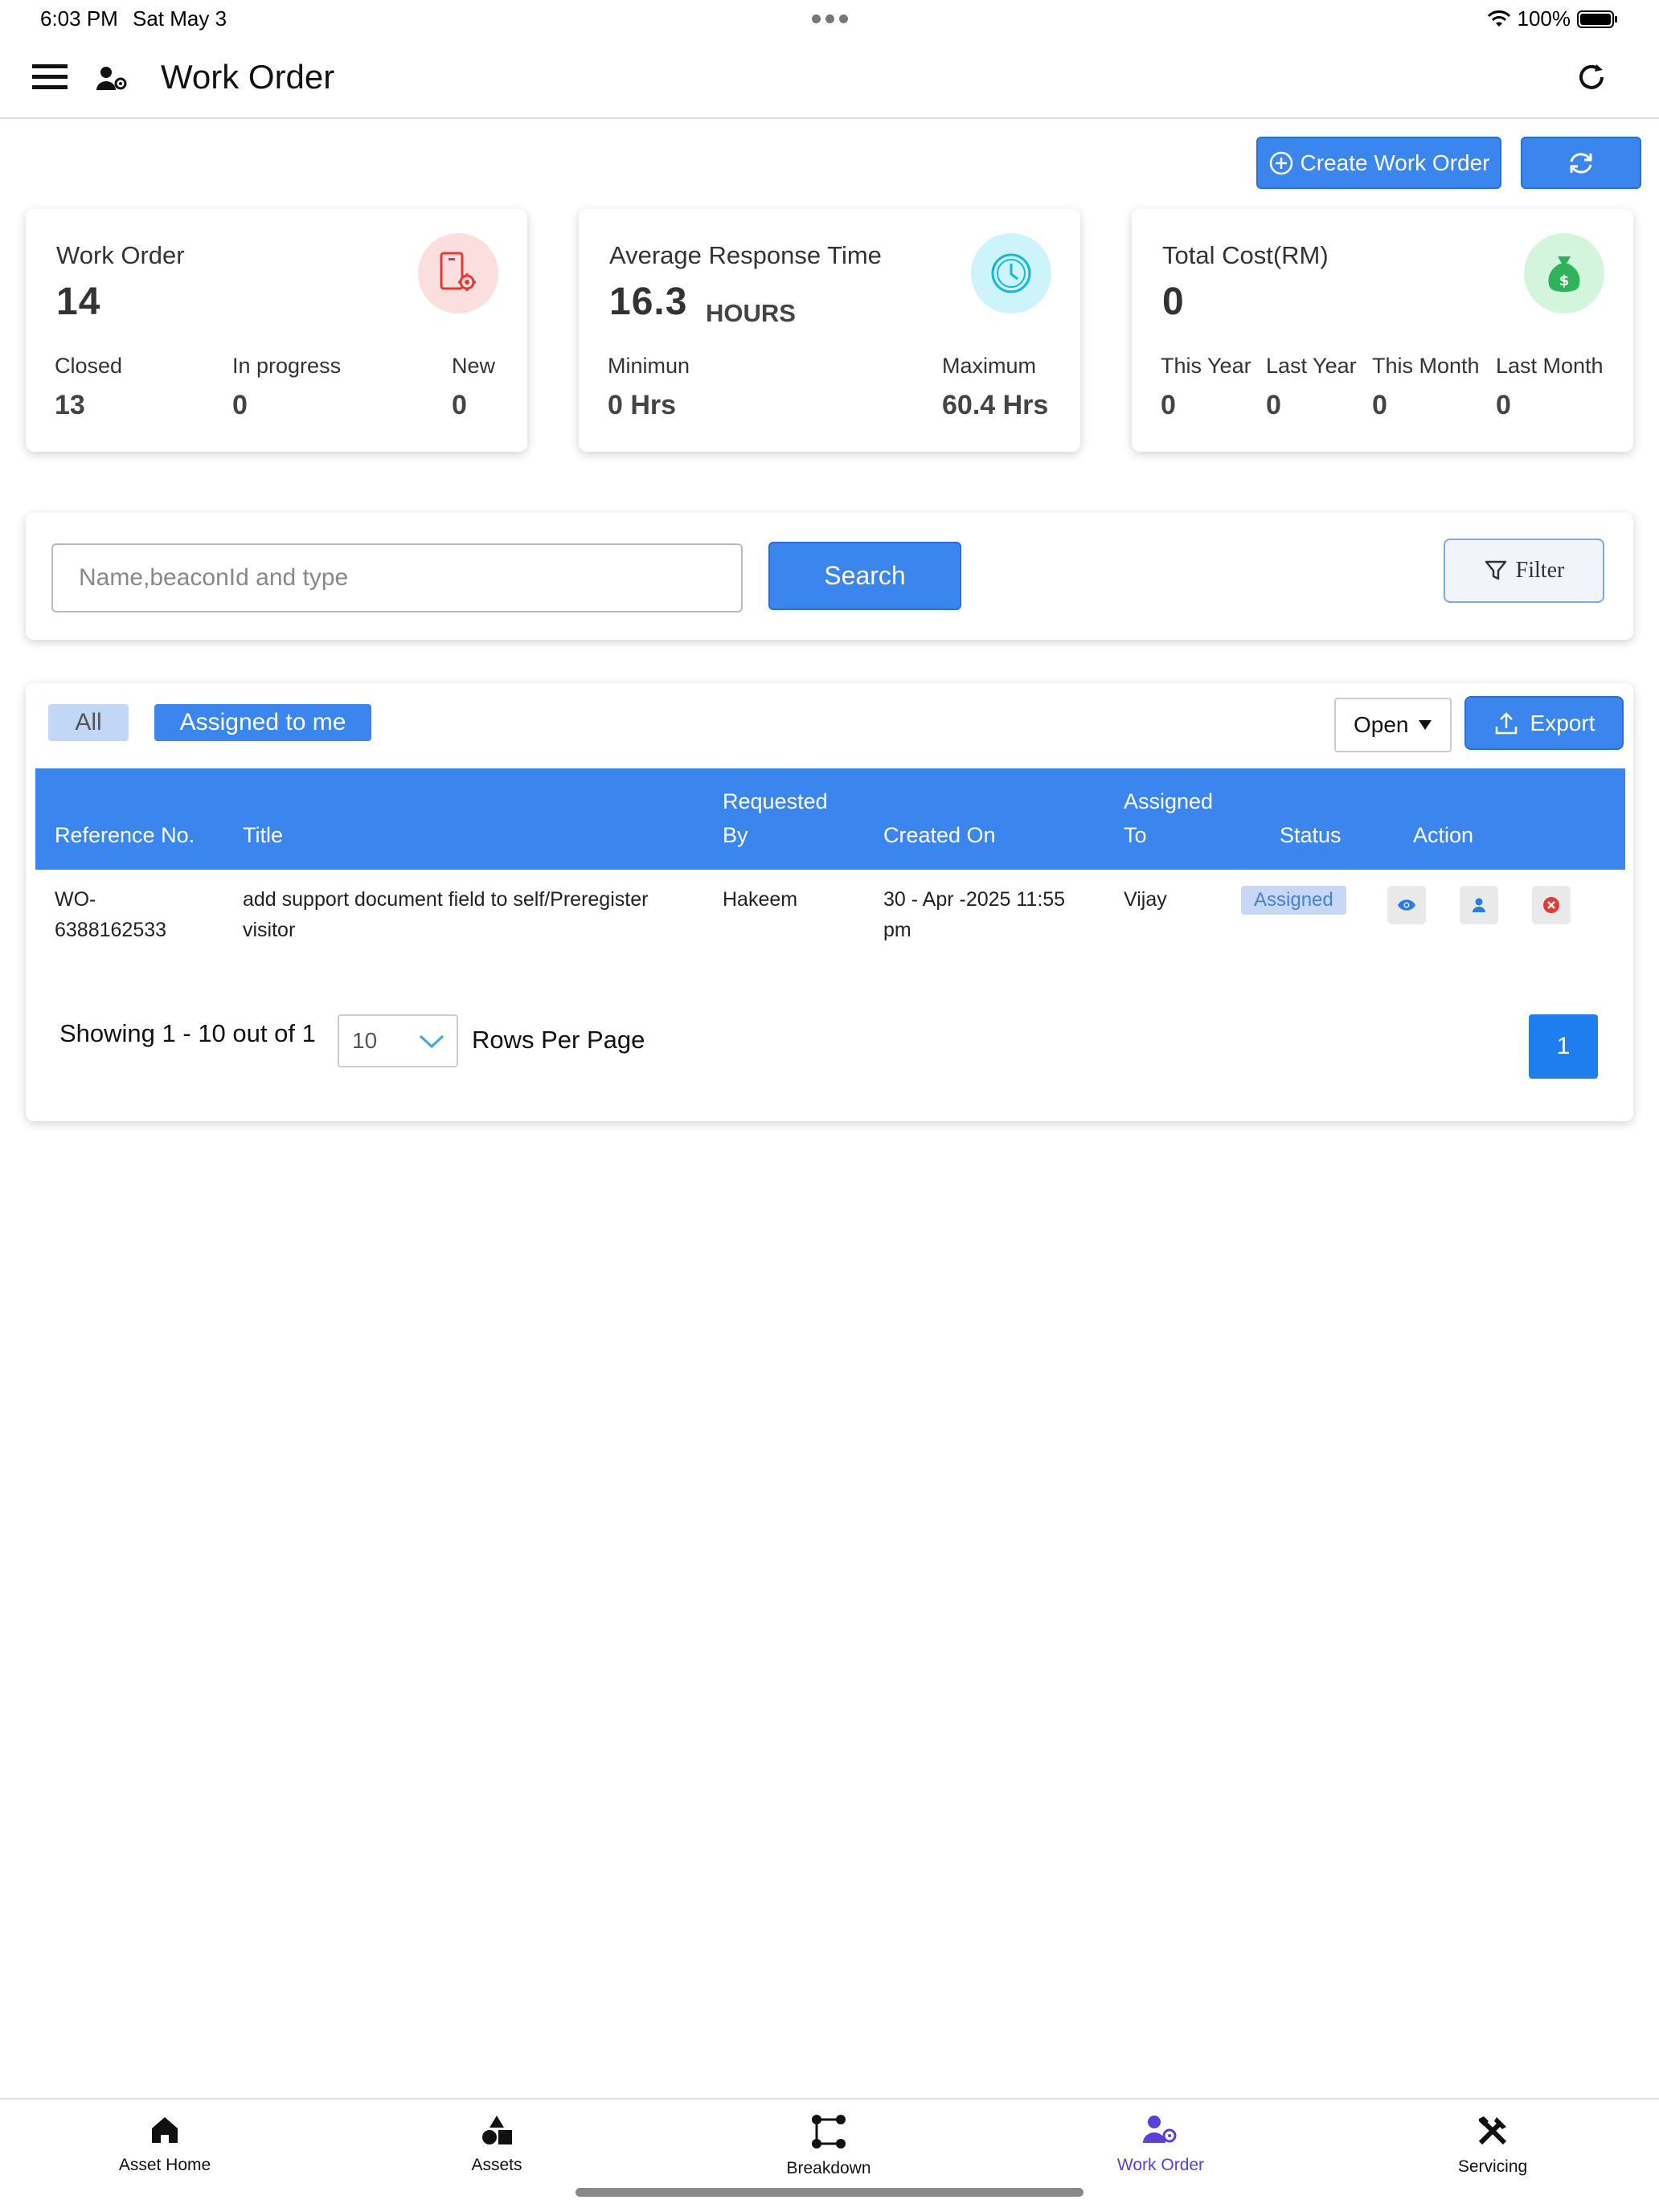 The image size is (1659, 2212). Describe the element at coordinates (263, 835) in the screenshot. I see `col-title: Title` at that location.